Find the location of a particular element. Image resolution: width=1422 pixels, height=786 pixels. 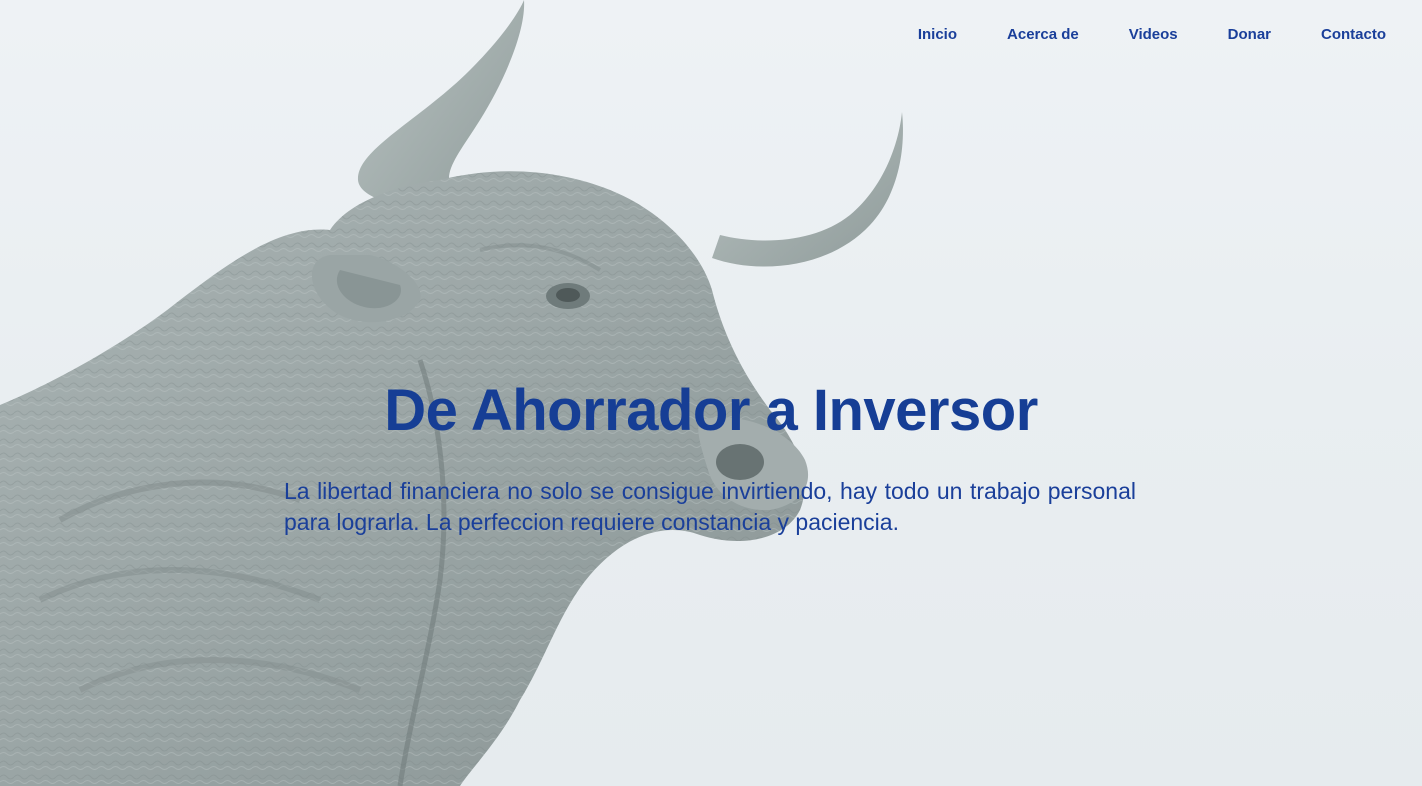

nav-link-contacto: Contacto is located at coordinates (1353, 35).